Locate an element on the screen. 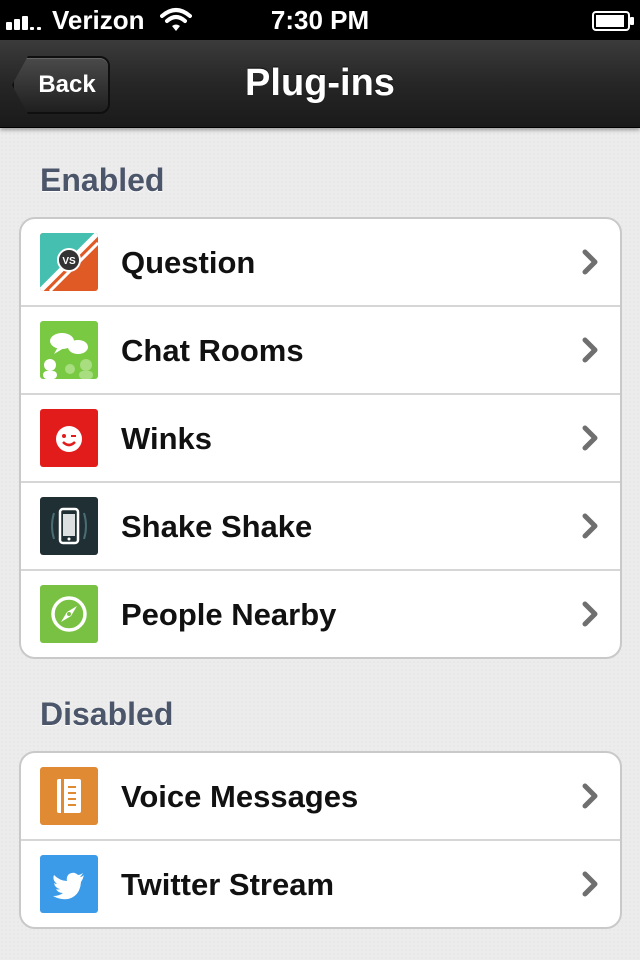 Image resolution: width=640 pixels, height=960 pixels. plugin-row-voice-messages: Voice Messages is located at coordinates (320, 797).